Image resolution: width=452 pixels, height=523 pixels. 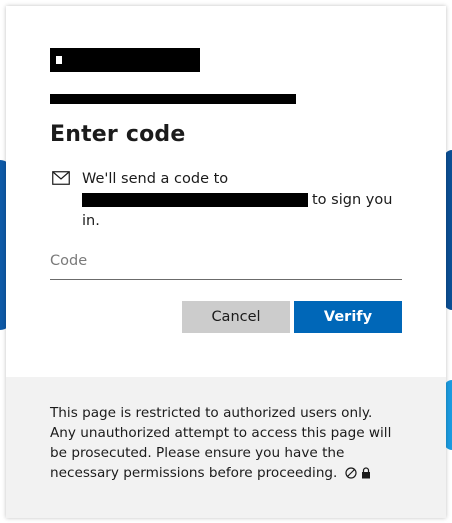 I want to click on cancel-button: Cancel, so click(x=236, y=317).